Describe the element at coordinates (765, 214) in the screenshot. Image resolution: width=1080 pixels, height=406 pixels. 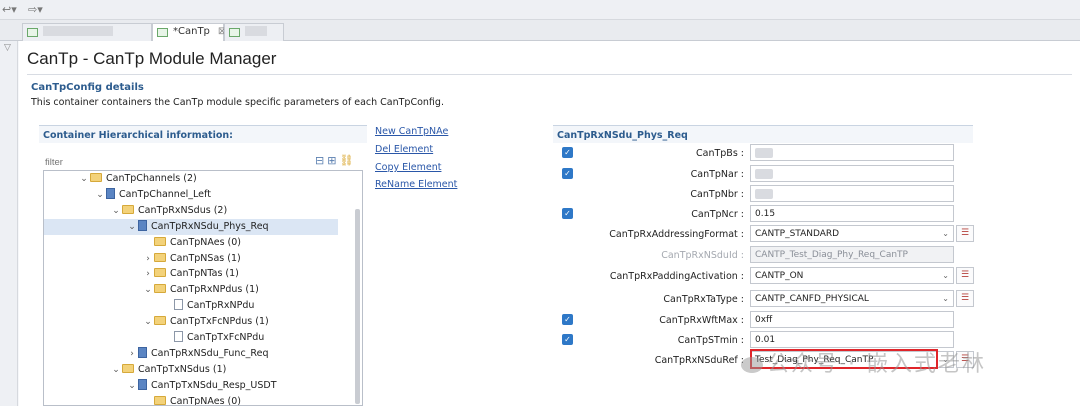
I see `property-value: 0.15` at that location.